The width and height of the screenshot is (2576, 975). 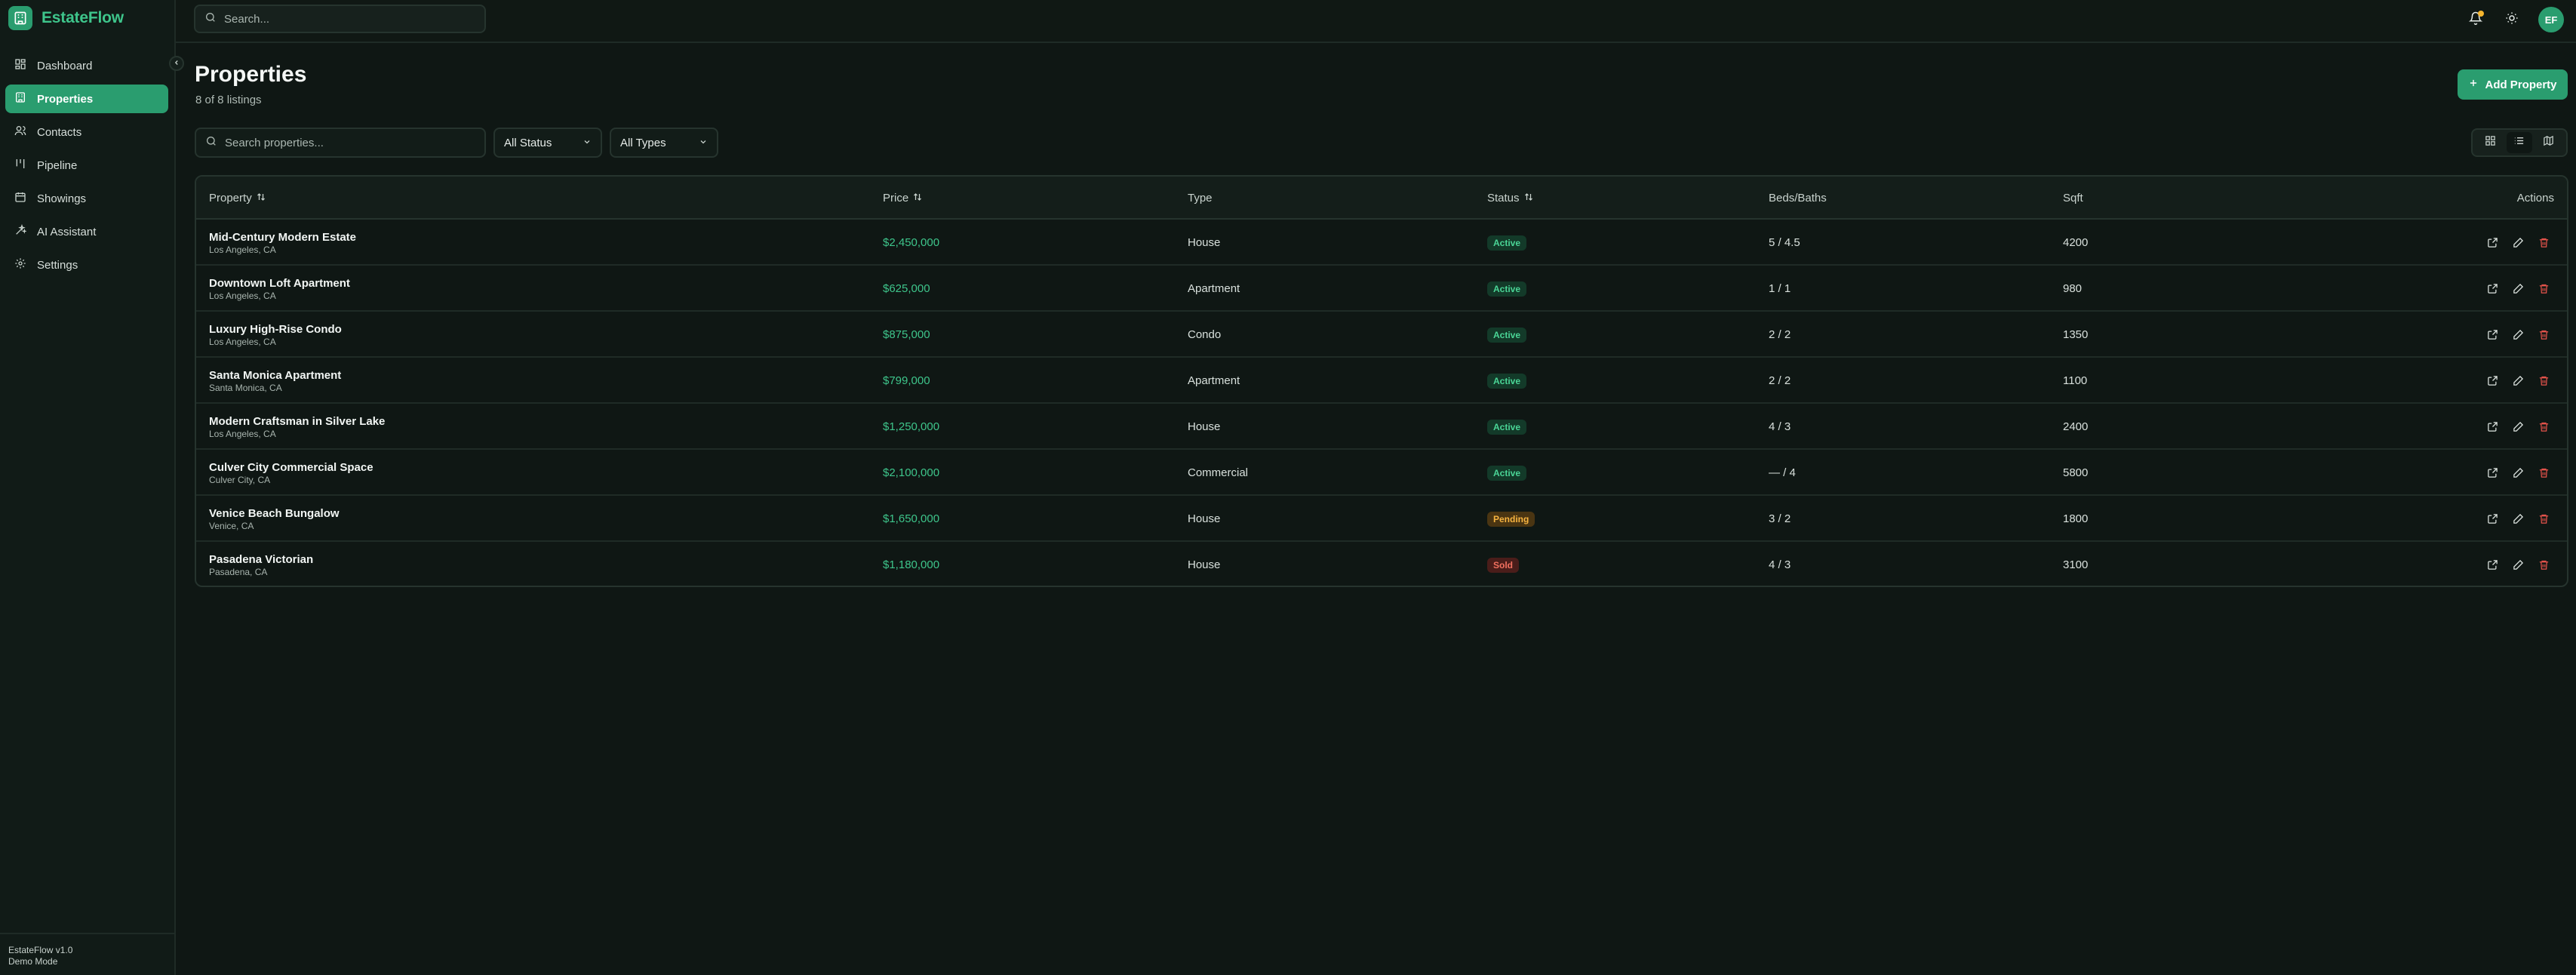 I want to click on sidebar-item-pipeline: Pipeline, so click(x=86, y=166).